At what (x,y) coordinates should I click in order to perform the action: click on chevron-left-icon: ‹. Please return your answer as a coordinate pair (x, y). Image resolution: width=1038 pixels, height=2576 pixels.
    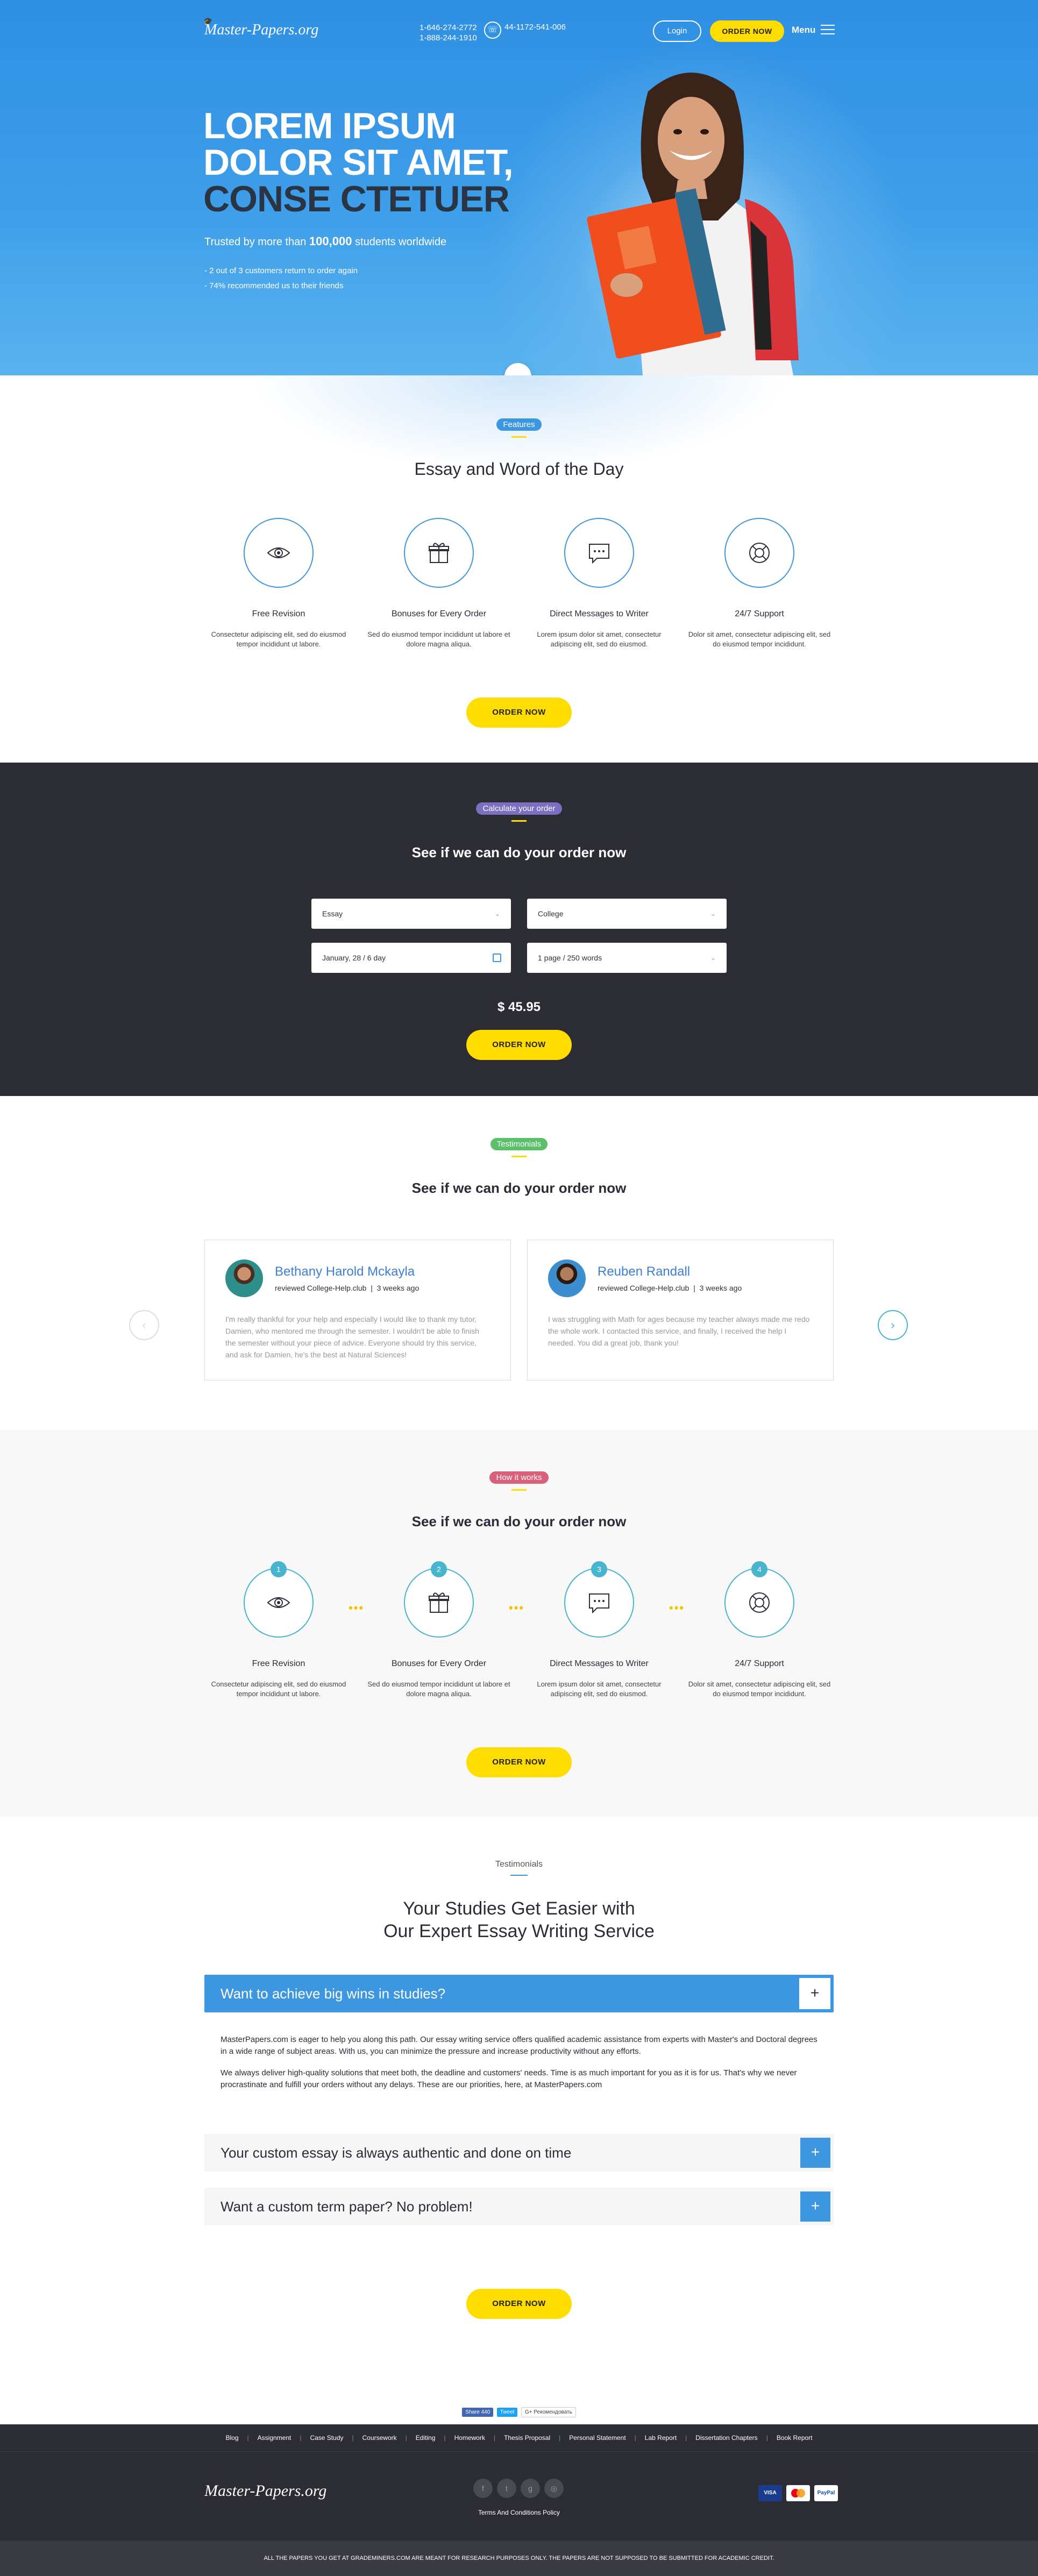
    Looking at the image, I should click on (144, 1325).